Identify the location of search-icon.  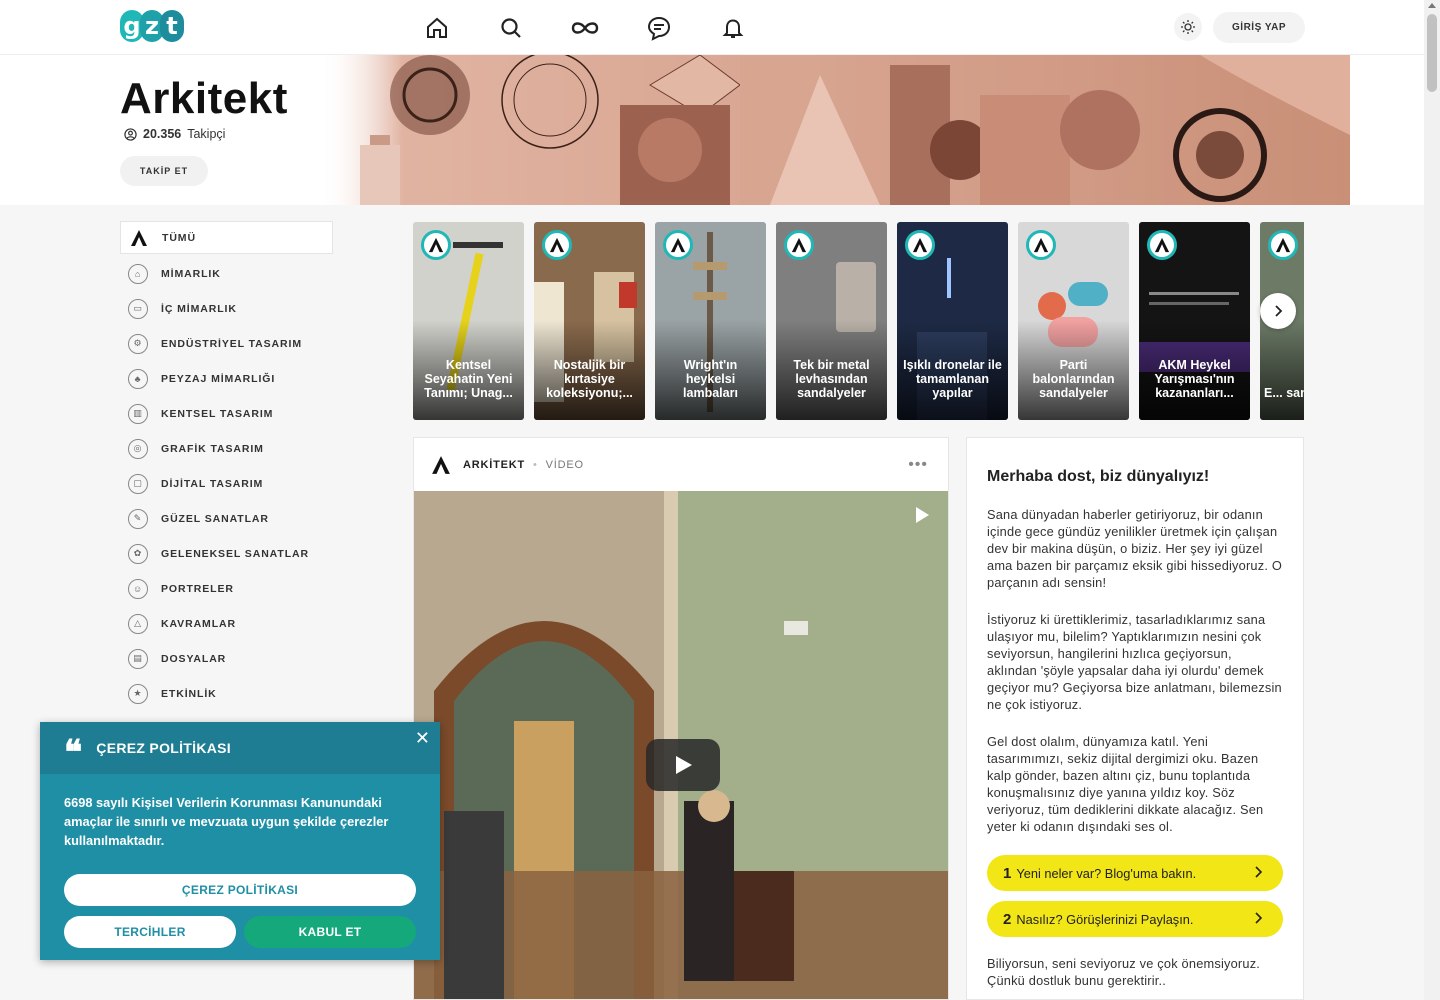
(511, 28).